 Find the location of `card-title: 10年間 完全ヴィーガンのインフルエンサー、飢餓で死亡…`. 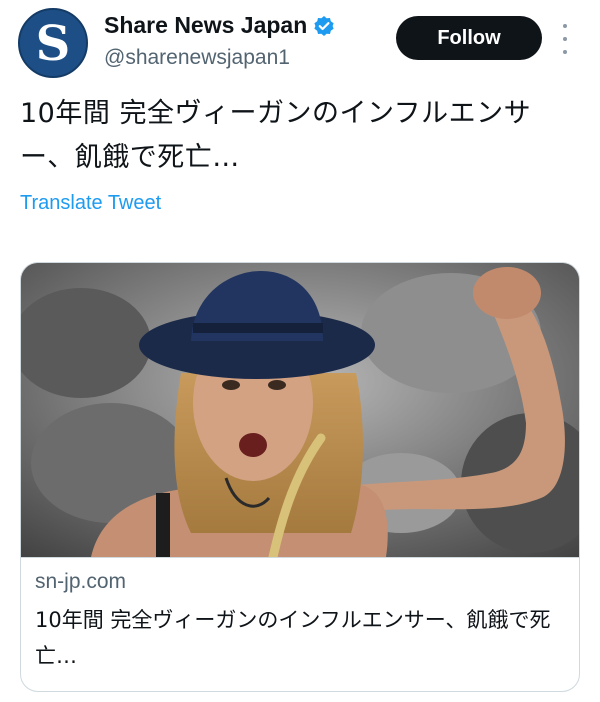

card-title: 10年間 完全ヴィーガンのインフルエンサー、飢餓で死亡… is located at coordinates (293, 638).